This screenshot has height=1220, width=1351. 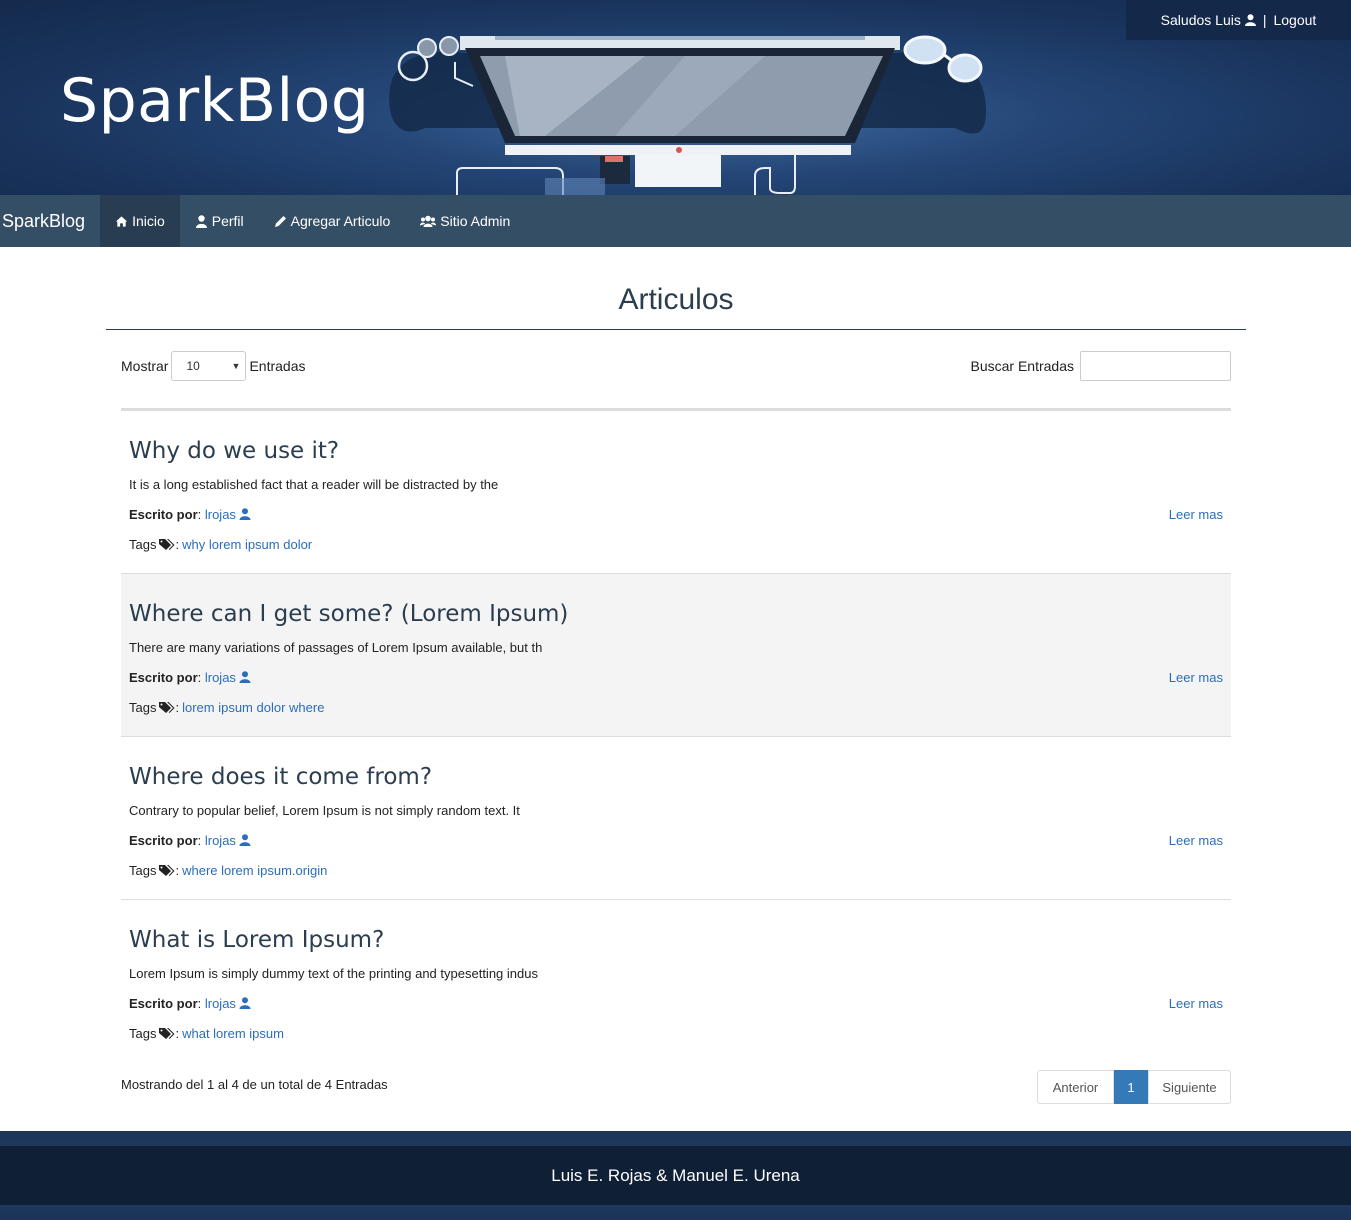 What do you see at coordinates (215, 101) in the screenshot?
I see `site-title: SparkBlog` at bounding box center [215, 101].